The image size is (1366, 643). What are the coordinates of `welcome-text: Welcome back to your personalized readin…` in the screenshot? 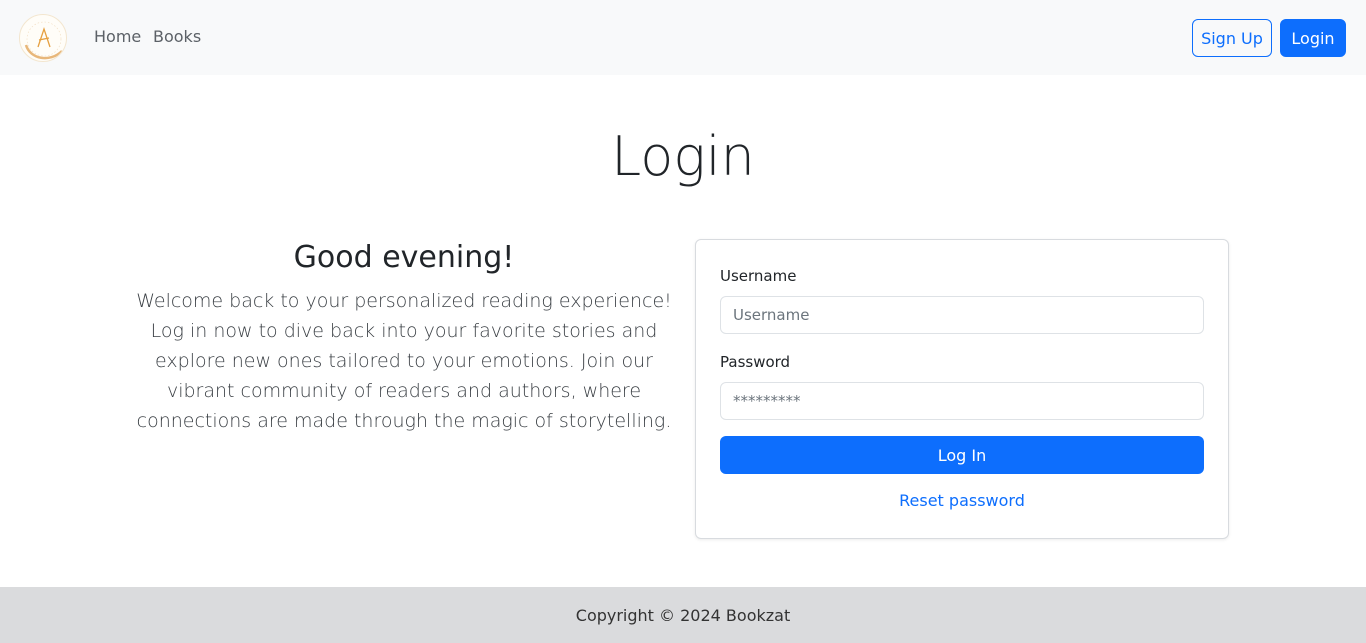 It's located at (404, 361).